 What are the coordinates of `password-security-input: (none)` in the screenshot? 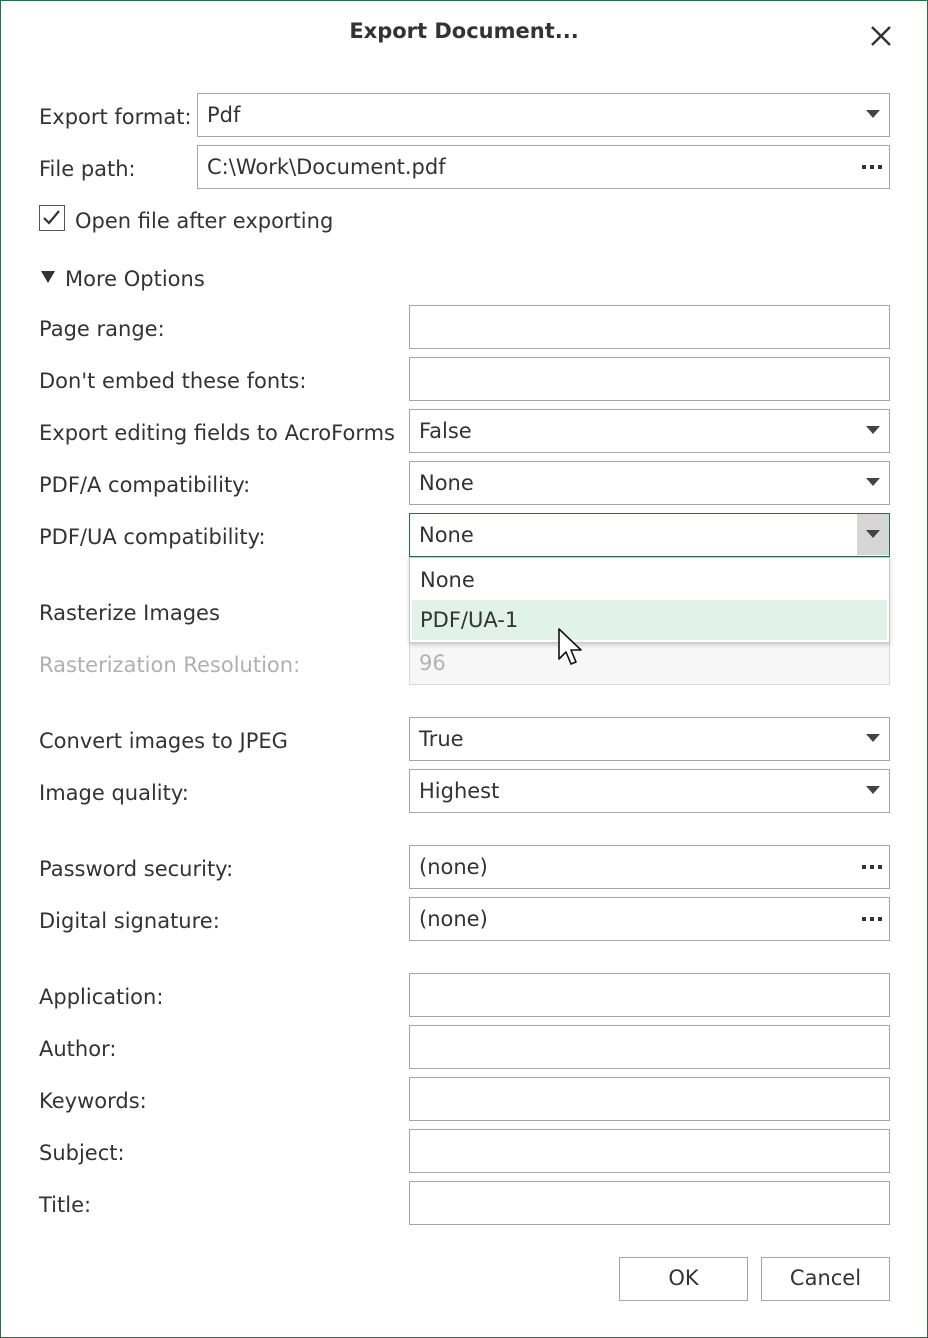 It's located at (649, 867).